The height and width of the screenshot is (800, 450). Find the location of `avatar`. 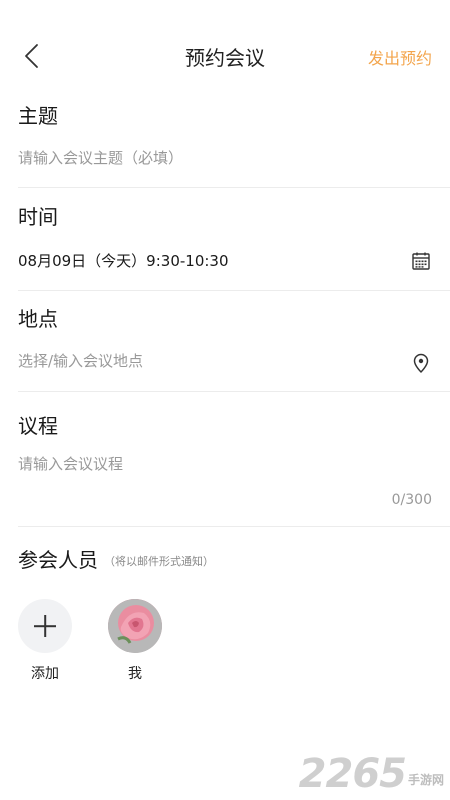

avatar is located at coordinates (135, 626).